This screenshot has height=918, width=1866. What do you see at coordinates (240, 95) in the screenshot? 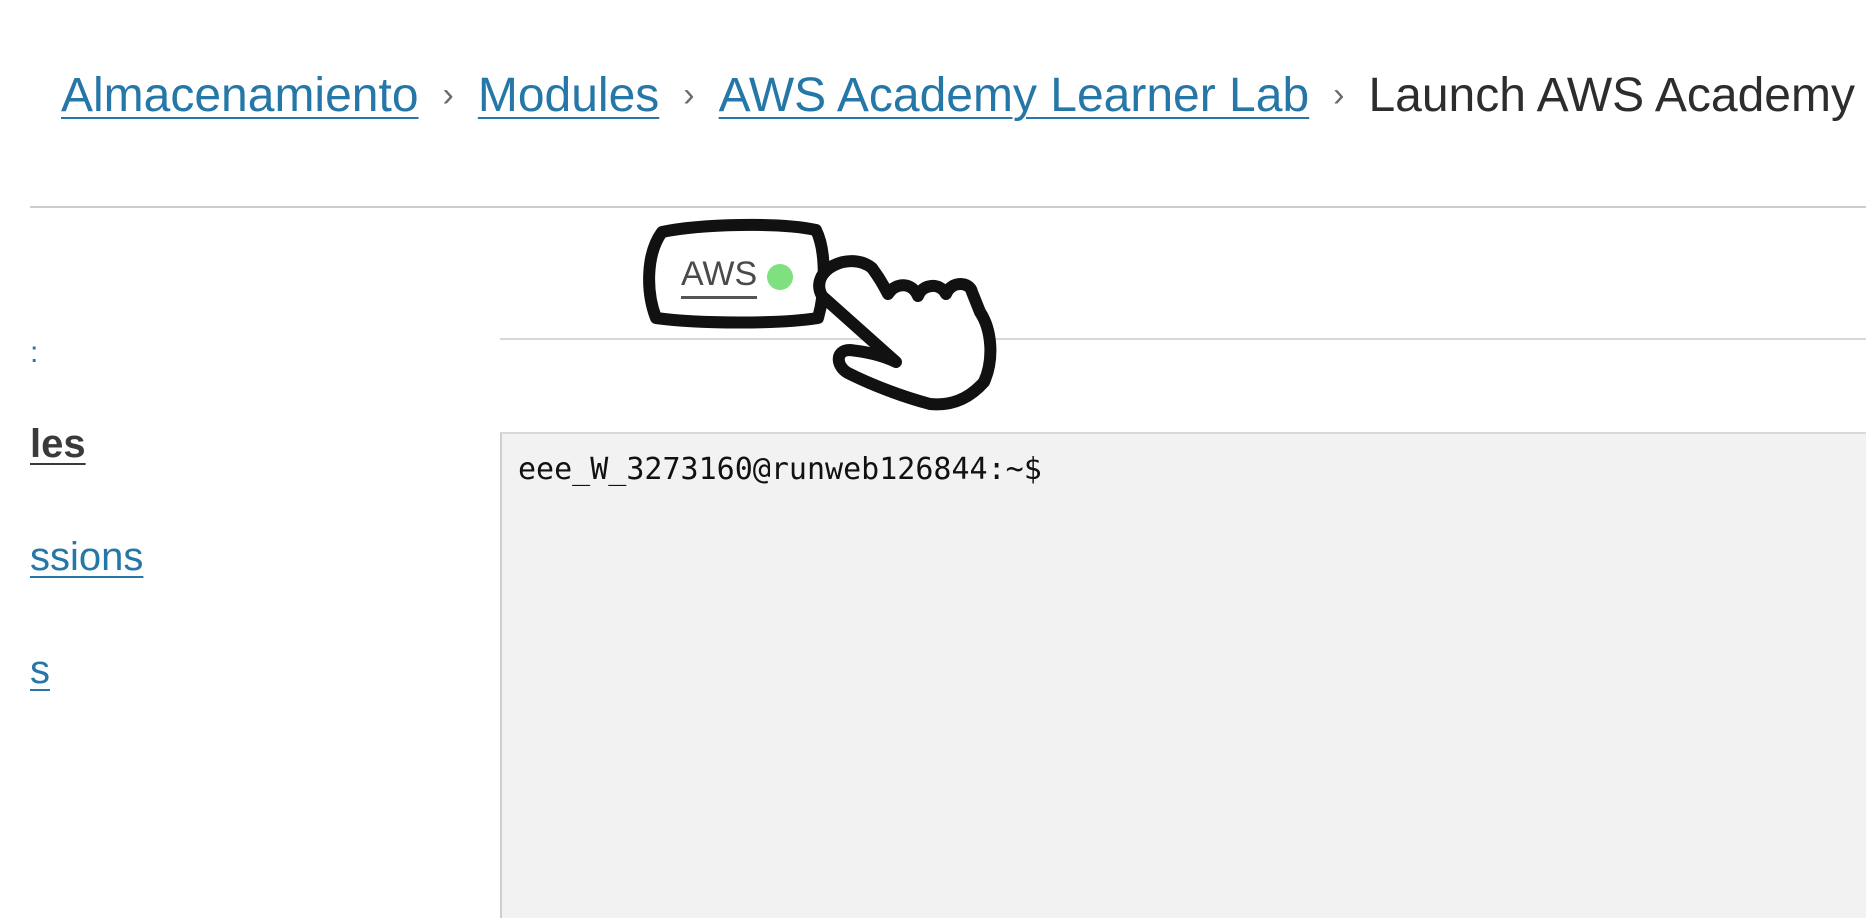
I see `breadcrumb-link-almacenamiento: Almacenamiento` at bounding box center [240, 95].